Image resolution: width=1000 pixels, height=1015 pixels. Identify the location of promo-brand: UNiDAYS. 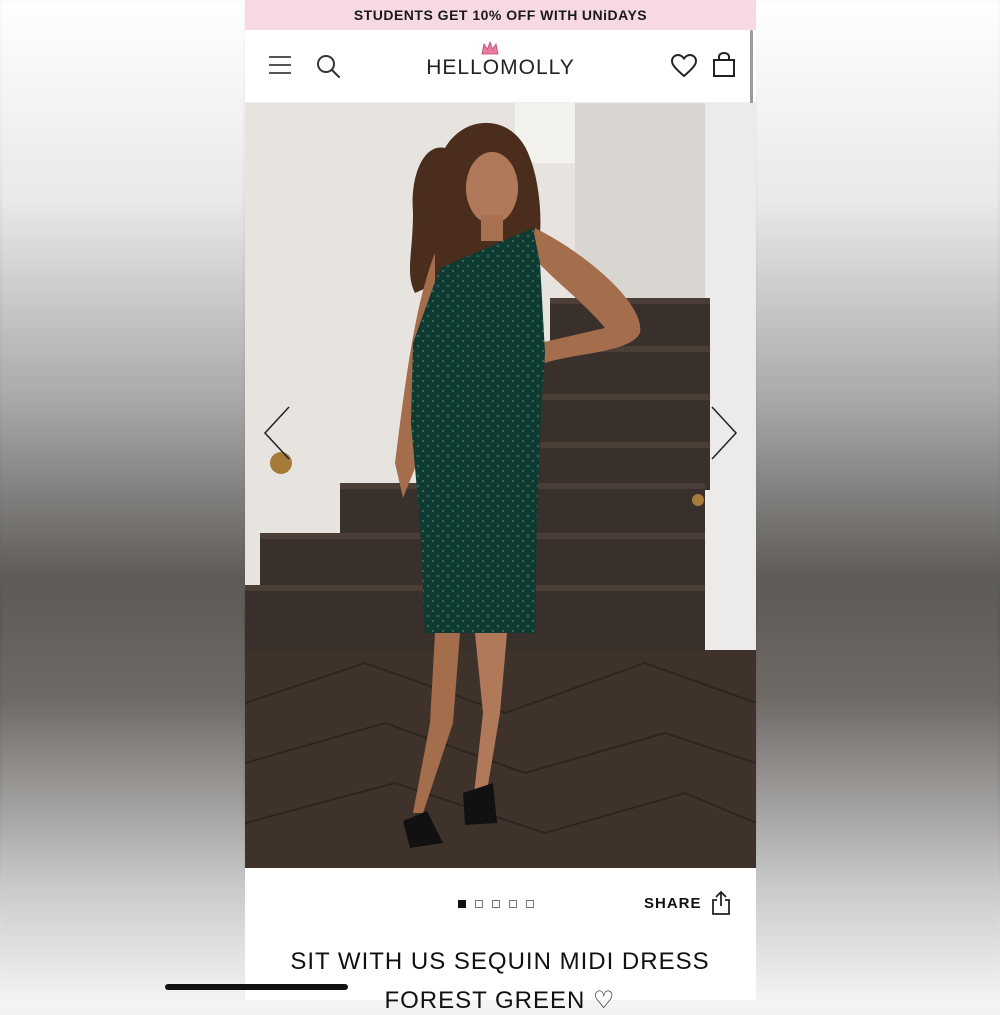
(614, 15).